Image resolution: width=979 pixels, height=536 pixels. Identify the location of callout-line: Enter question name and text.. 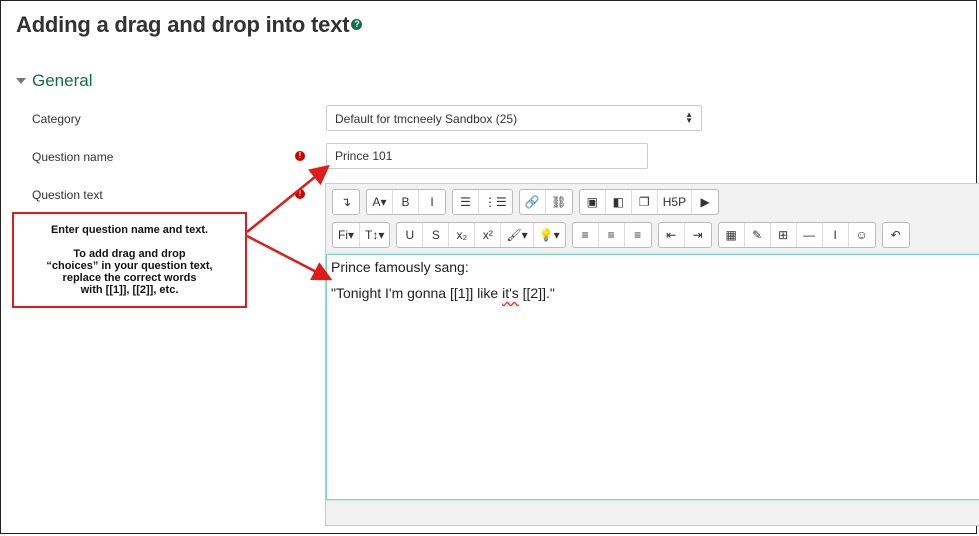
(129, 230).